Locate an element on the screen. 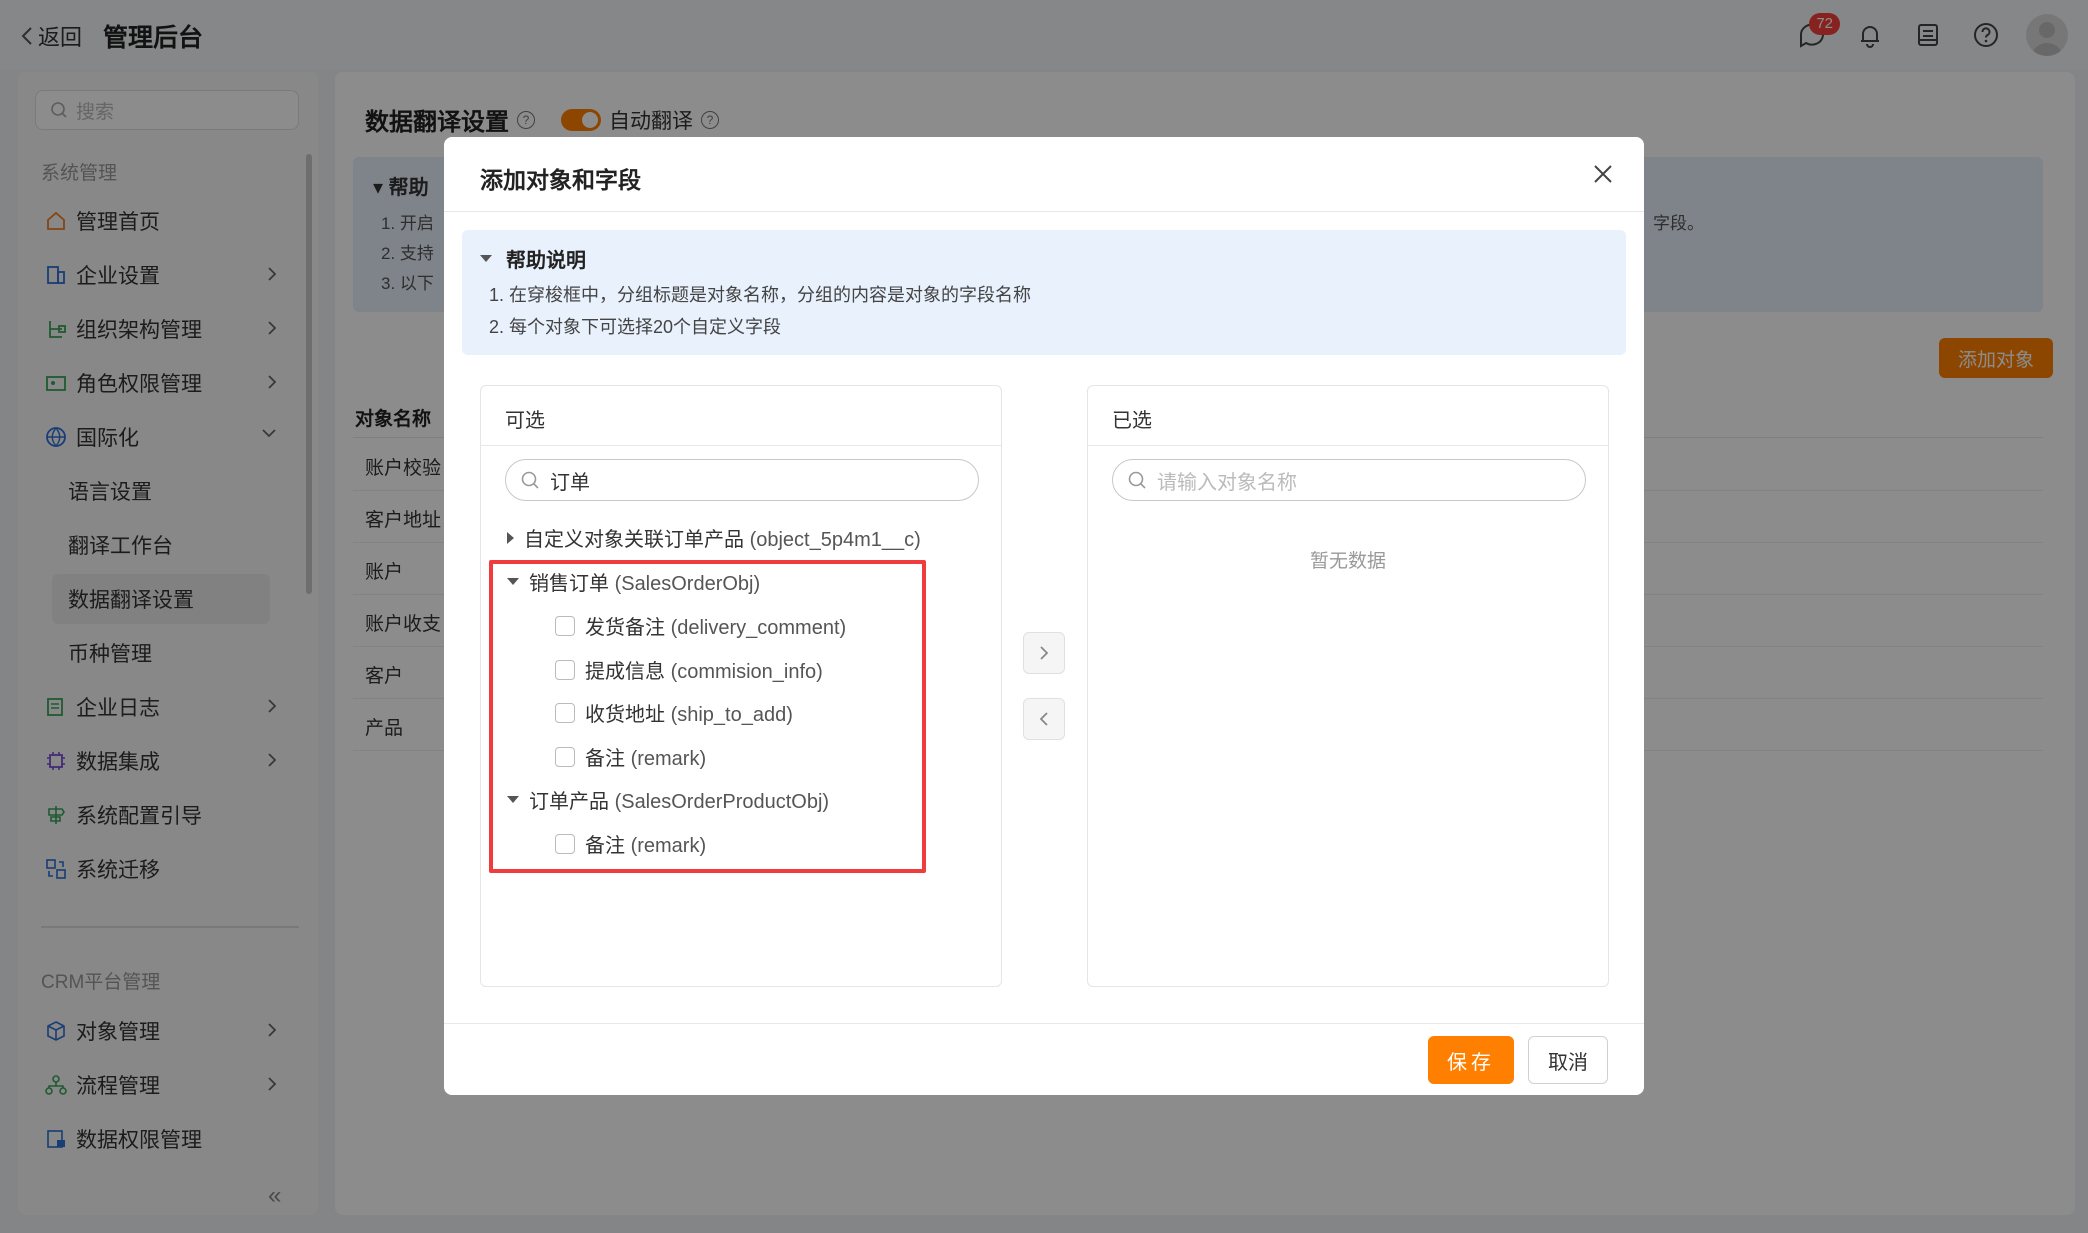 The image size is (2088, 1233). caret-right-icon is located at coordinates (510, 537).